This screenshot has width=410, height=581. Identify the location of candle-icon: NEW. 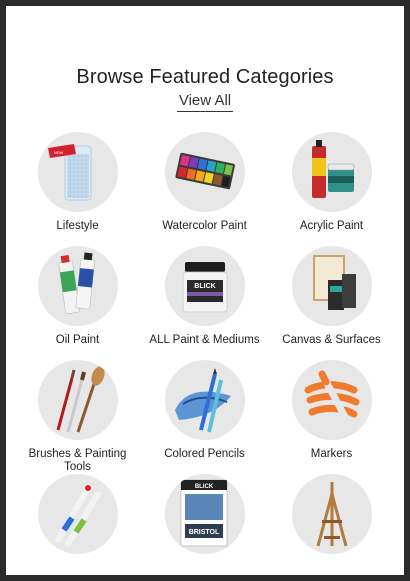
(77, 172).